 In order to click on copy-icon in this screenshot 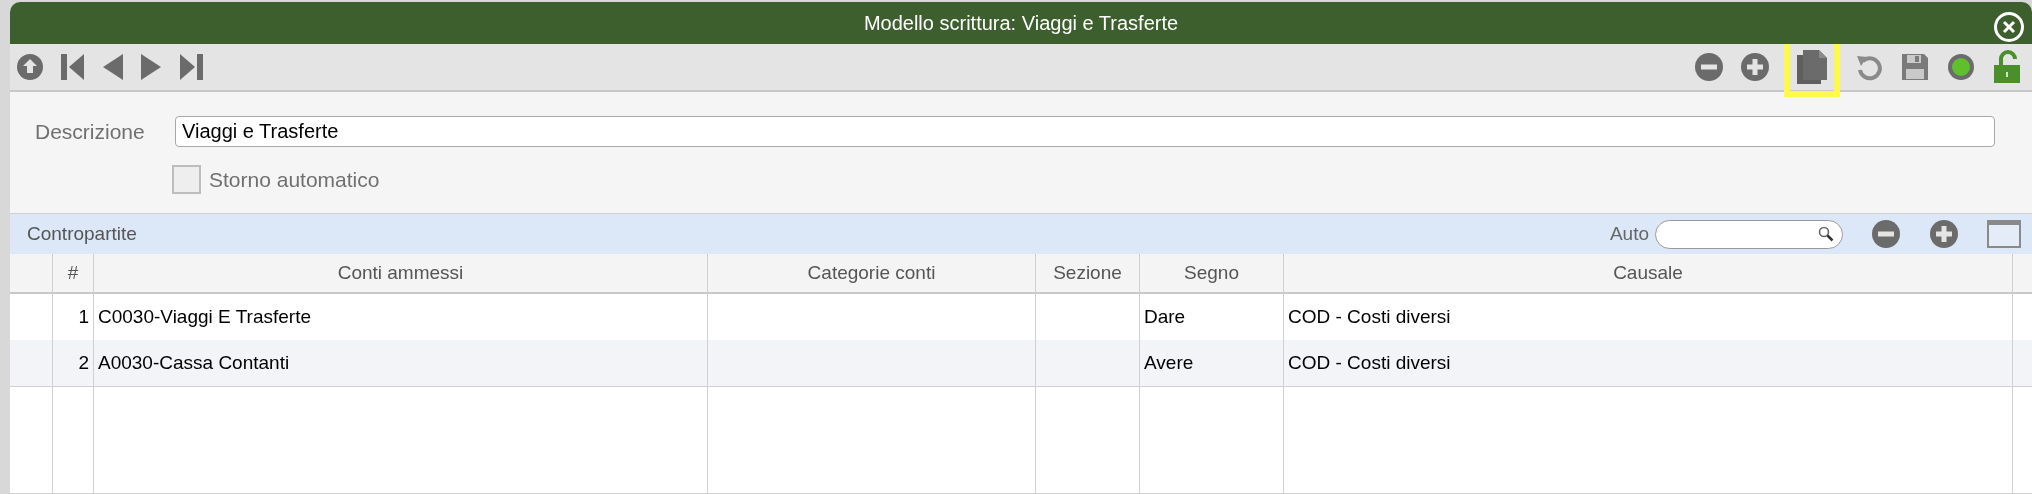, I will do `click(1812, 67)`.